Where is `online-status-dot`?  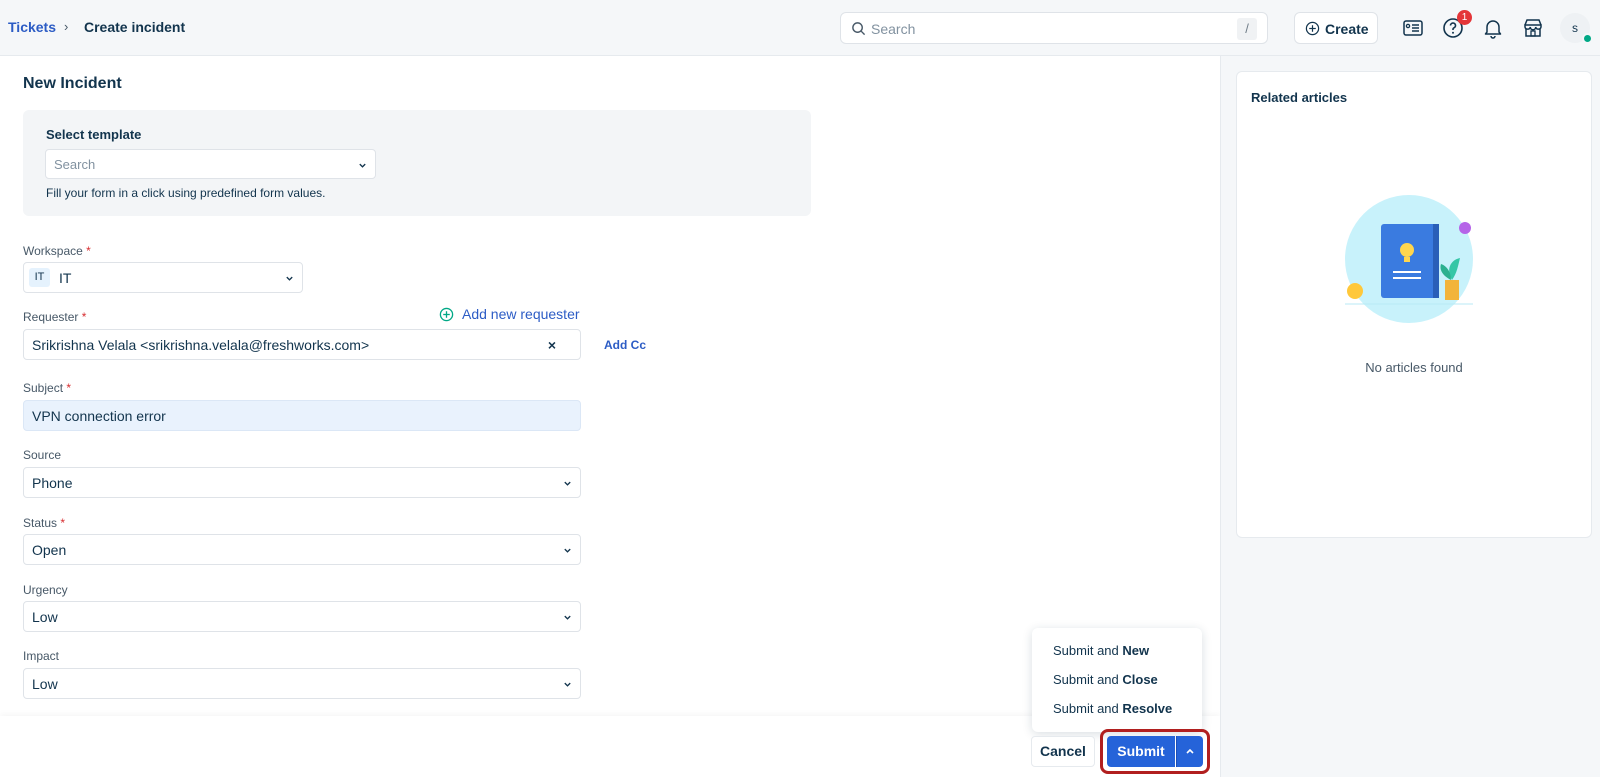
online-status-dot is located at coordinates (1587, 38).